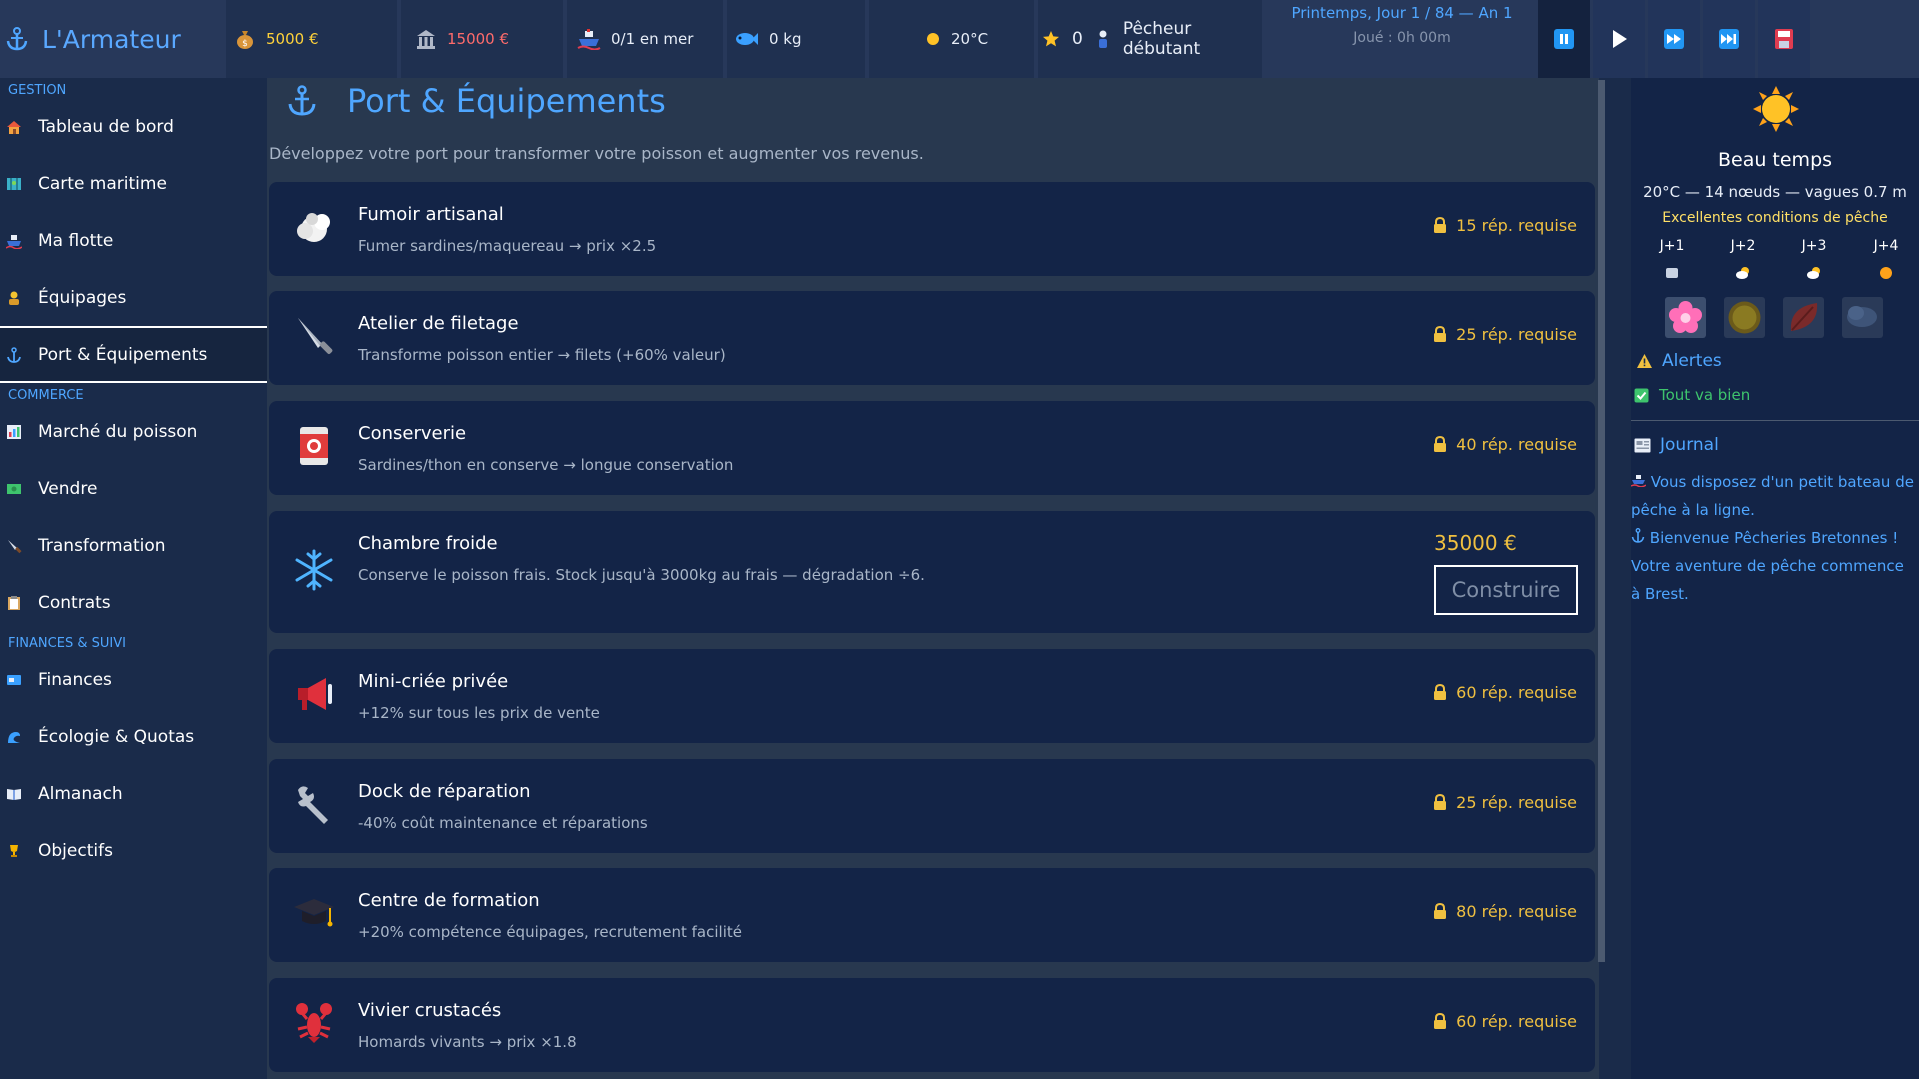 The height and width of the screenshot is (1079, 1919). Describe the element at coordinates (14, 679) in the screenshot. I see `card-icon` at that location.